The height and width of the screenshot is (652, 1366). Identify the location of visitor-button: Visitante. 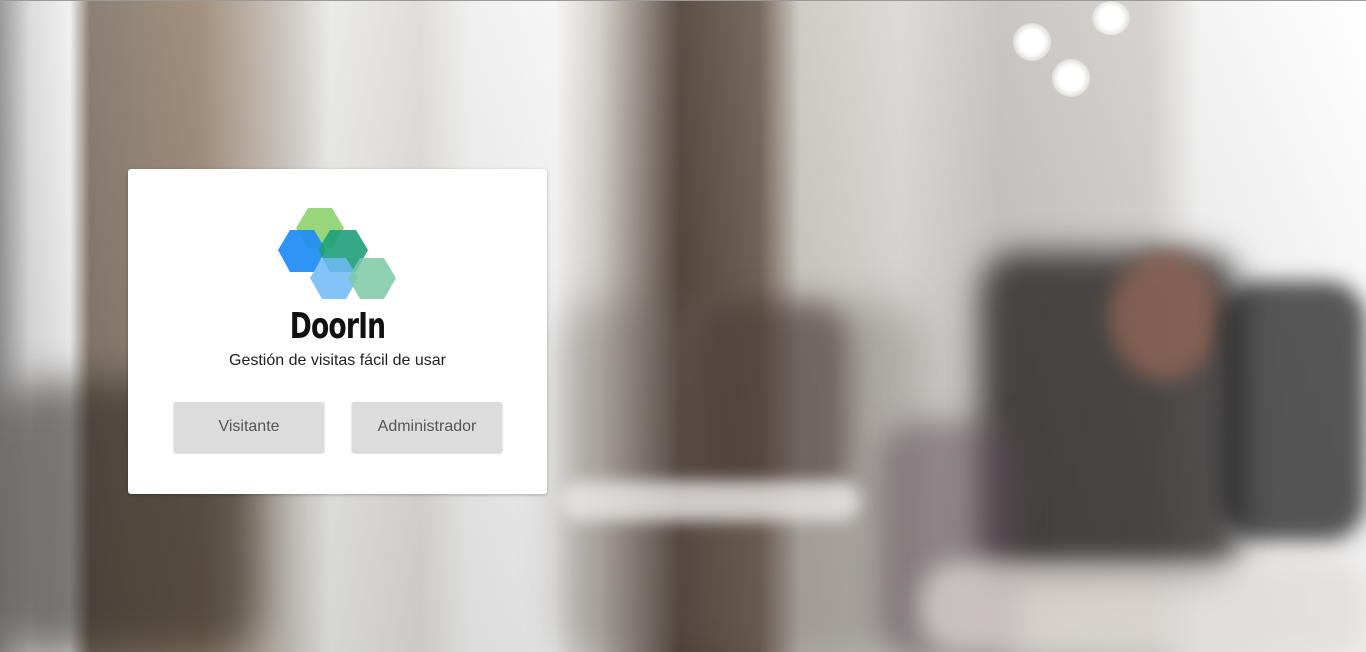
(249, 427).